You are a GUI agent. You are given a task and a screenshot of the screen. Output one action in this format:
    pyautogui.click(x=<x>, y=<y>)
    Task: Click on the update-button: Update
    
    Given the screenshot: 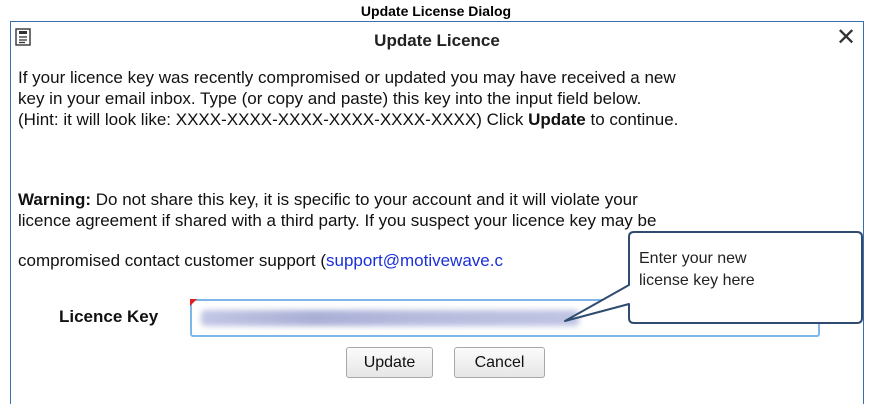 What is the action you would take?
    pyautogui.click(x=389, y=362)
    